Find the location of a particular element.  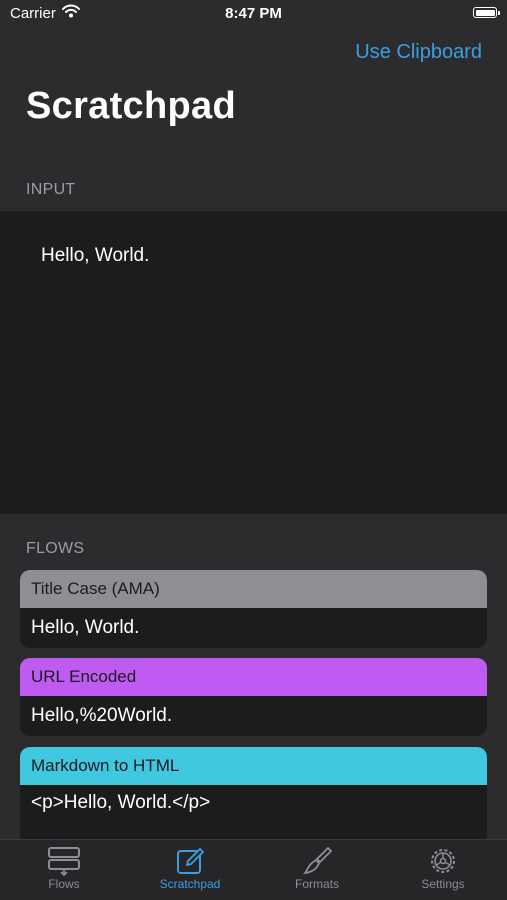

flows-section-header: FLOWS is located at coordinates (55, 548).